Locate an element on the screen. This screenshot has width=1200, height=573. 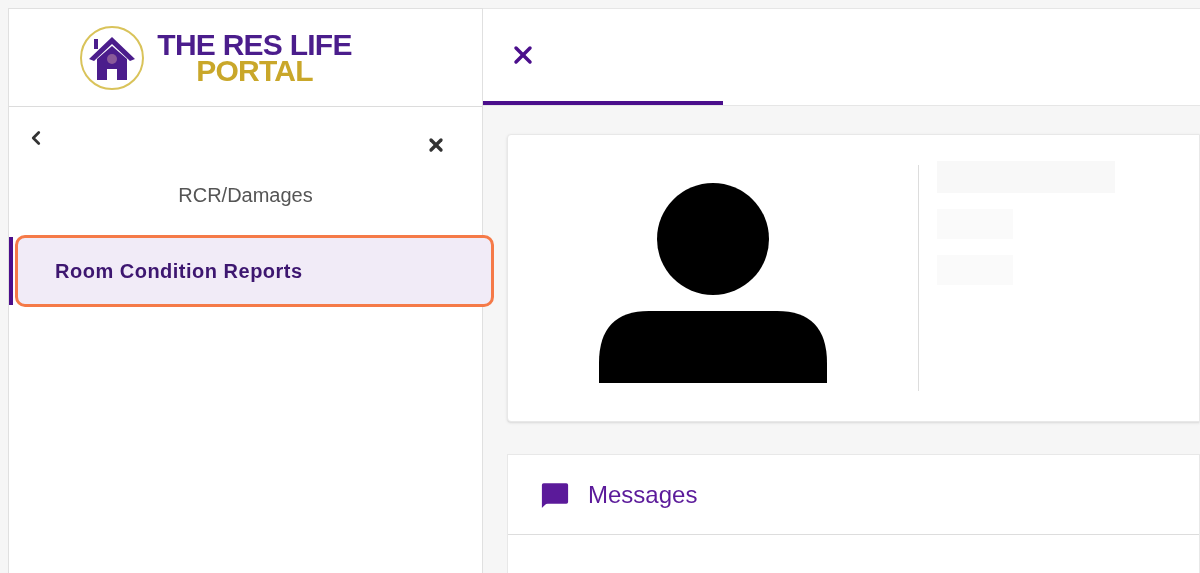
nav-item: Room Condition Reports is located at coordinates (254, 271).